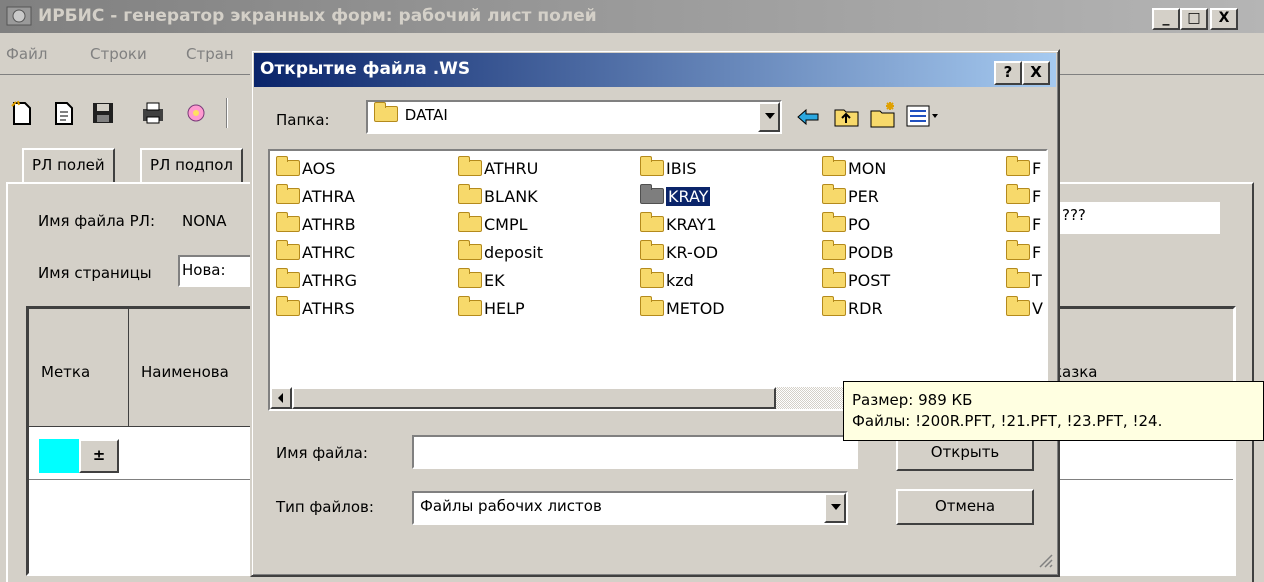  I want to click on folder-item: kzd, so click(667, 280).